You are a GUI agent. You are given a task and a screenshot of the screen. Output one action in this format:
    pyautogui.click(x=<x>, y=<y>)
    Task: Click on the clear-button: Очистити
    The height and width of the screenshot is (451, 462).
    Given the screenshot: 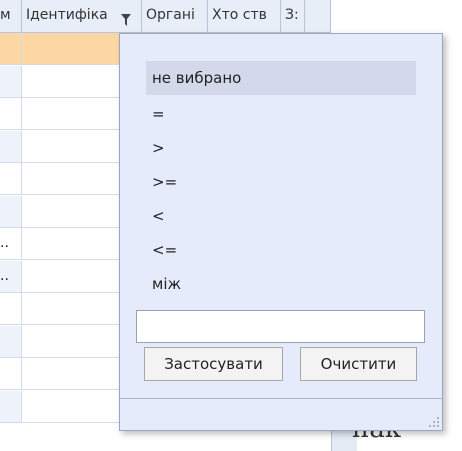 What is the action you would take?
    pyautogui.click(x=358, y=364)
    